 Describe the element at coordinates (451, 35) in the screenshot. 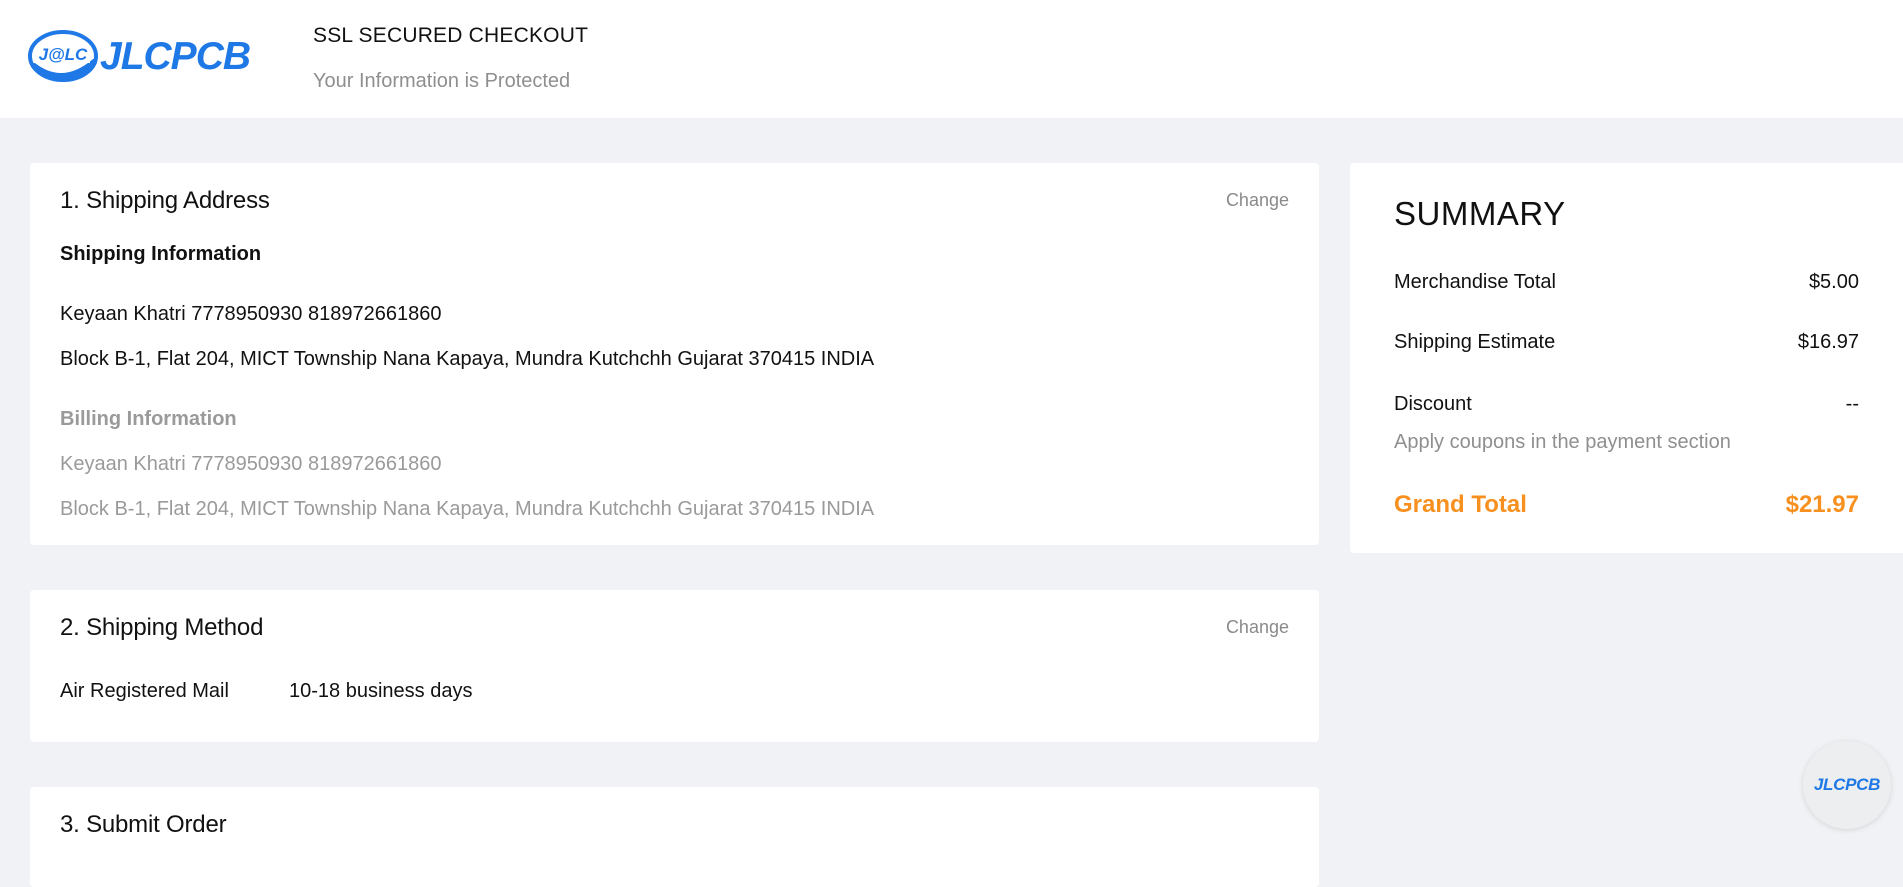

I see `checkout-title: SSL SECURED CHECKOUT` at that location.